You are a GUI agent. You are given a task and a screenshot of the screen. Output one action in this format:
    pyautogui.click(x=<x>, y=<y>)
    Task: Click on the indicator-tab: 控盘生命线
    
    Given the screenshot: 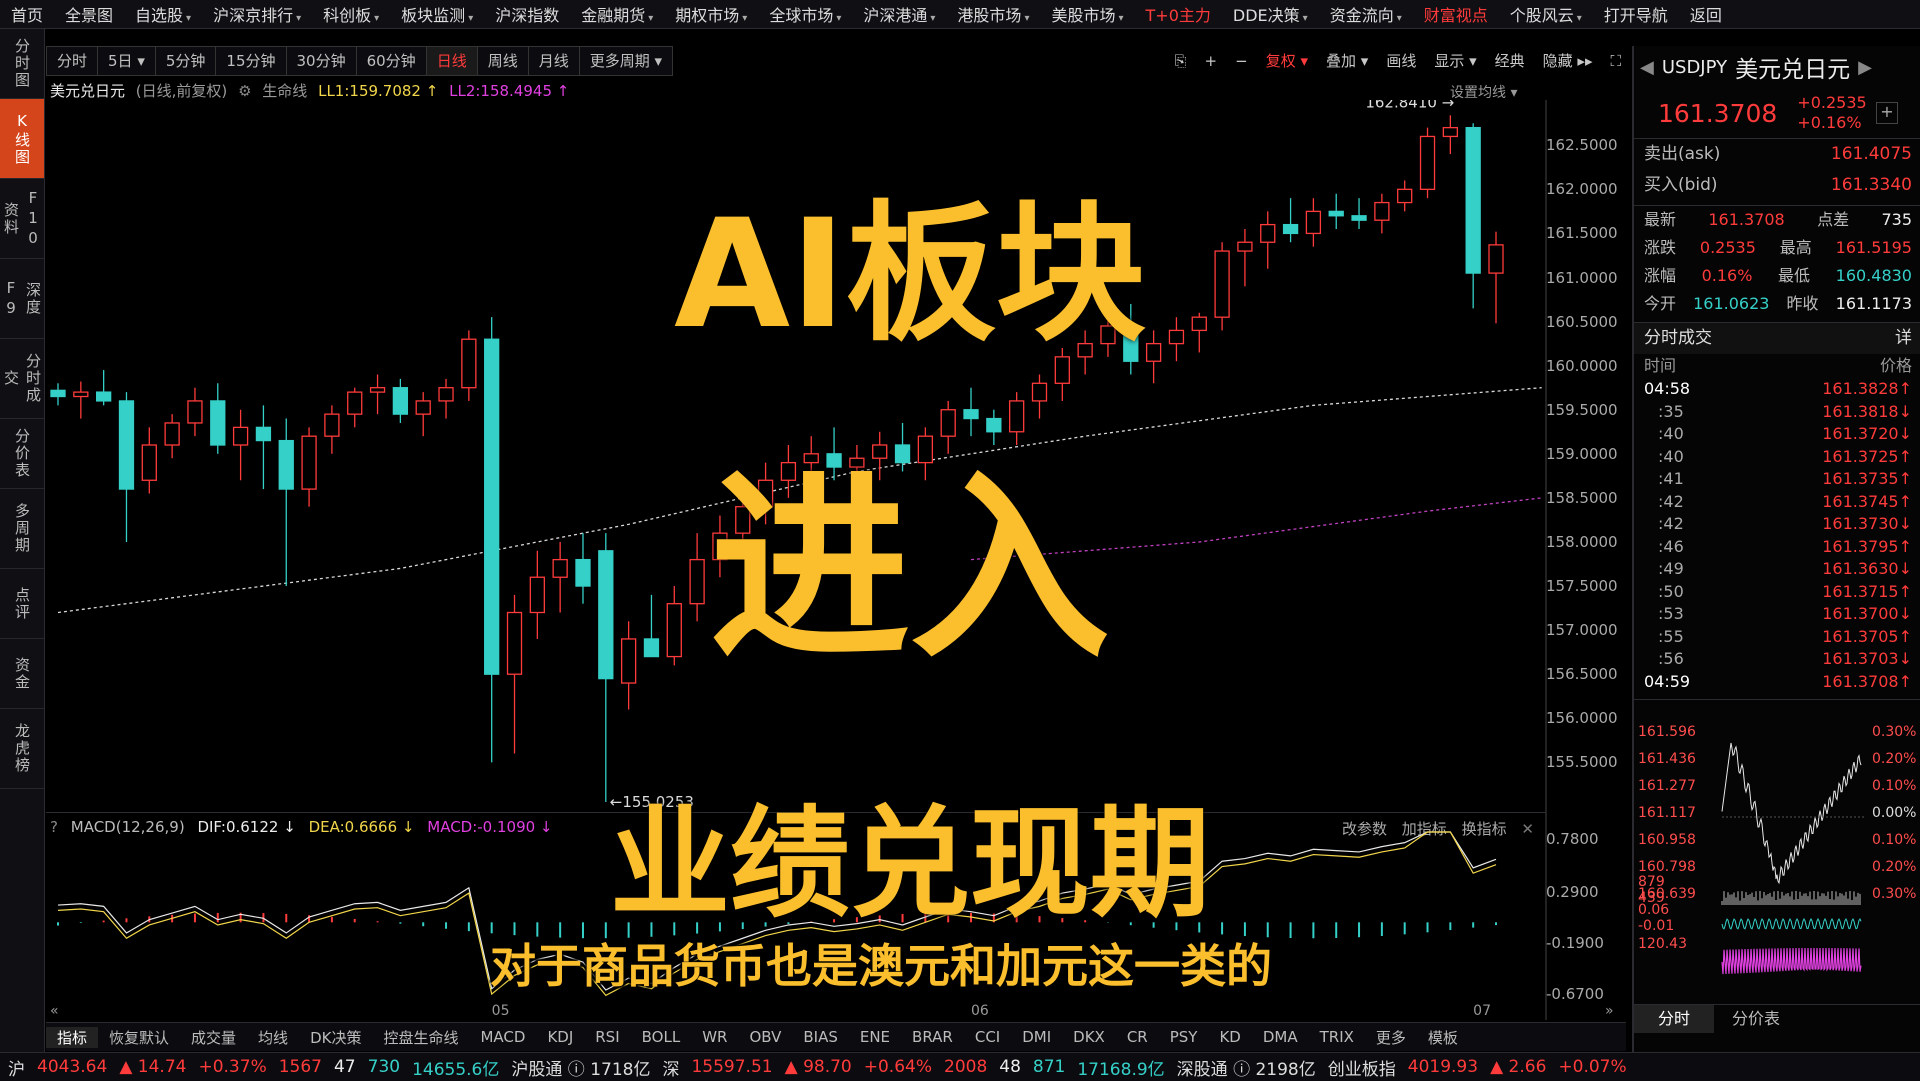 What is the action you would take?
    pyautogui.click(x=420, y=1037)
    